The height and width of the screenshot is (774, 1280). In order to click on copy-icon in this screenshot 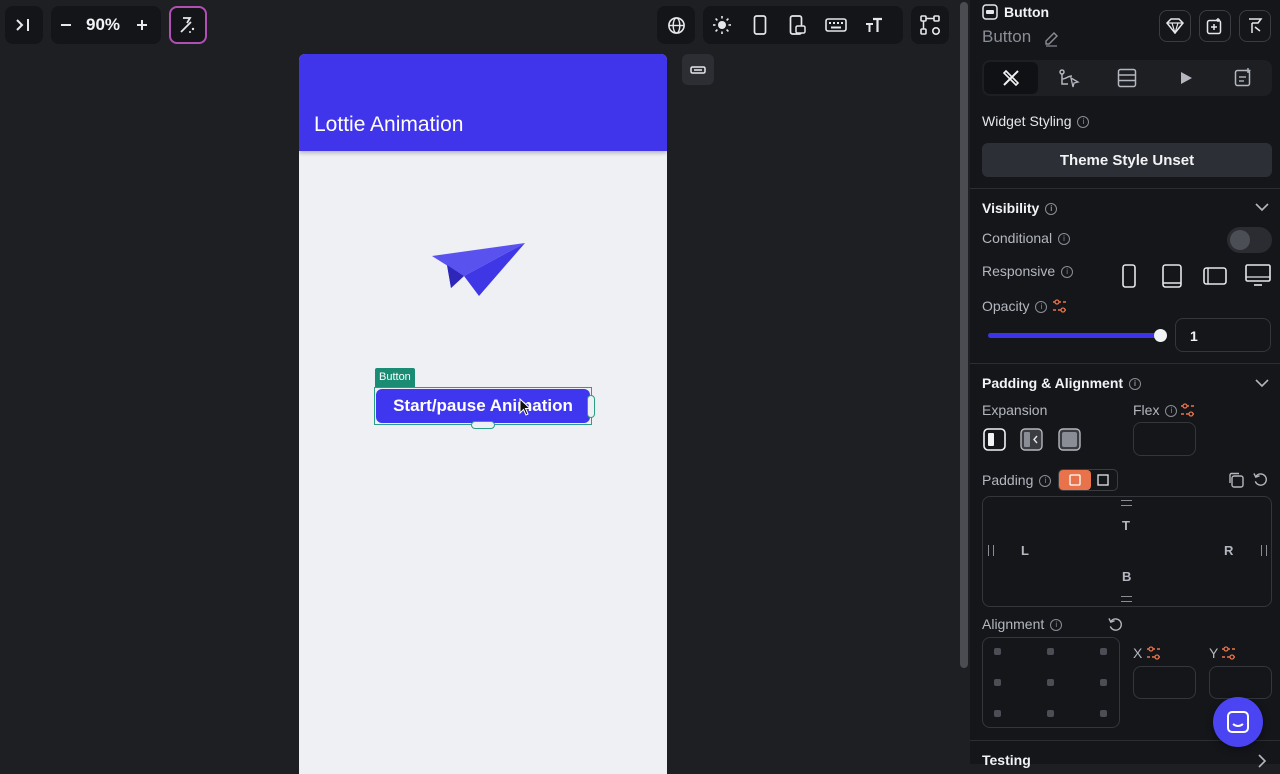, I will do `click(1236, 480)`.